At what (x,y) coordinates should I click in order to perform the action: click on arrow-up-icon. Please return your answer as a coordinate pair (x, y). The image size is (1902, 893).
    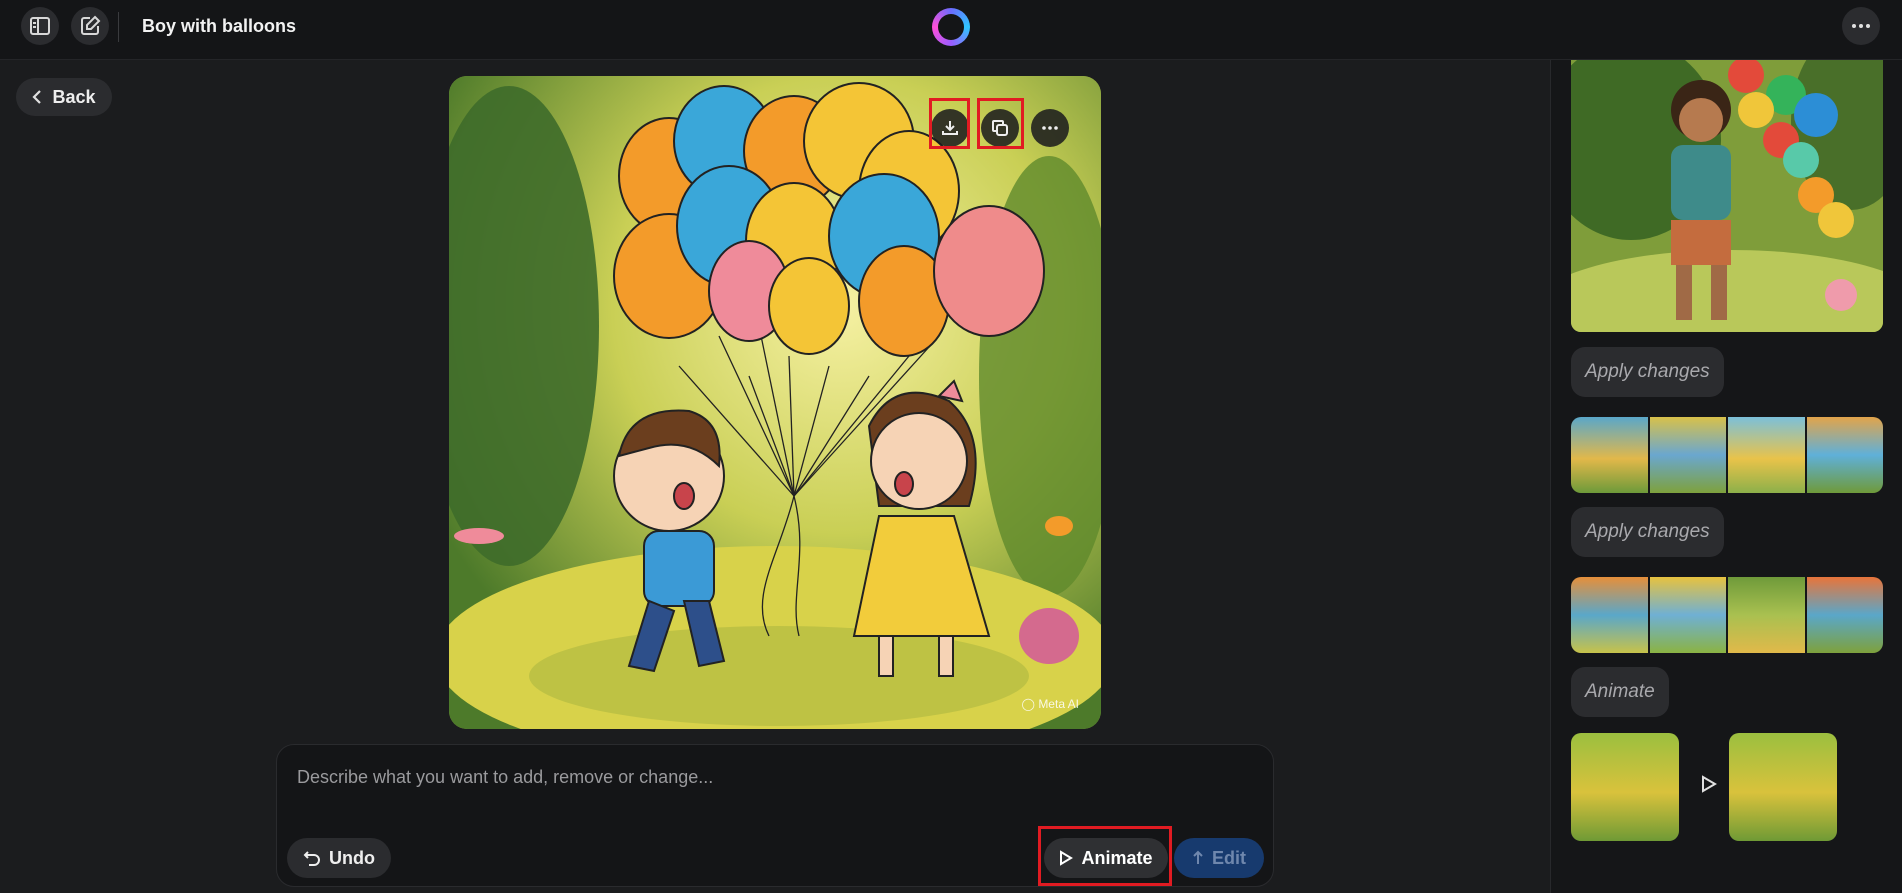
    Looking at the image, I should click on (1198, 857).